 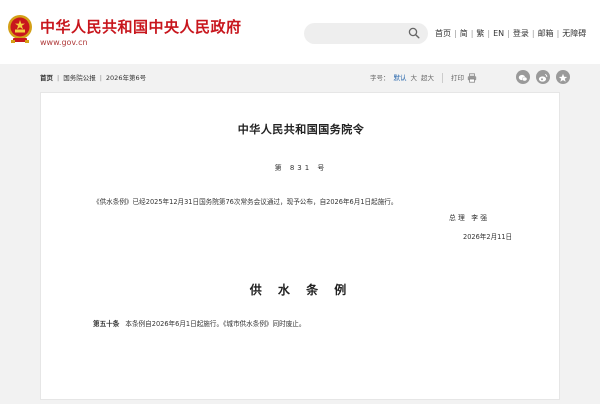 What do you see at coordinates (305, 78) in the screenshot?
I see `tool-row: 首页 | 国务院公报 | 2026年第6号 字号： 默认 大 超大 打印` at bounding box center [305, 78].